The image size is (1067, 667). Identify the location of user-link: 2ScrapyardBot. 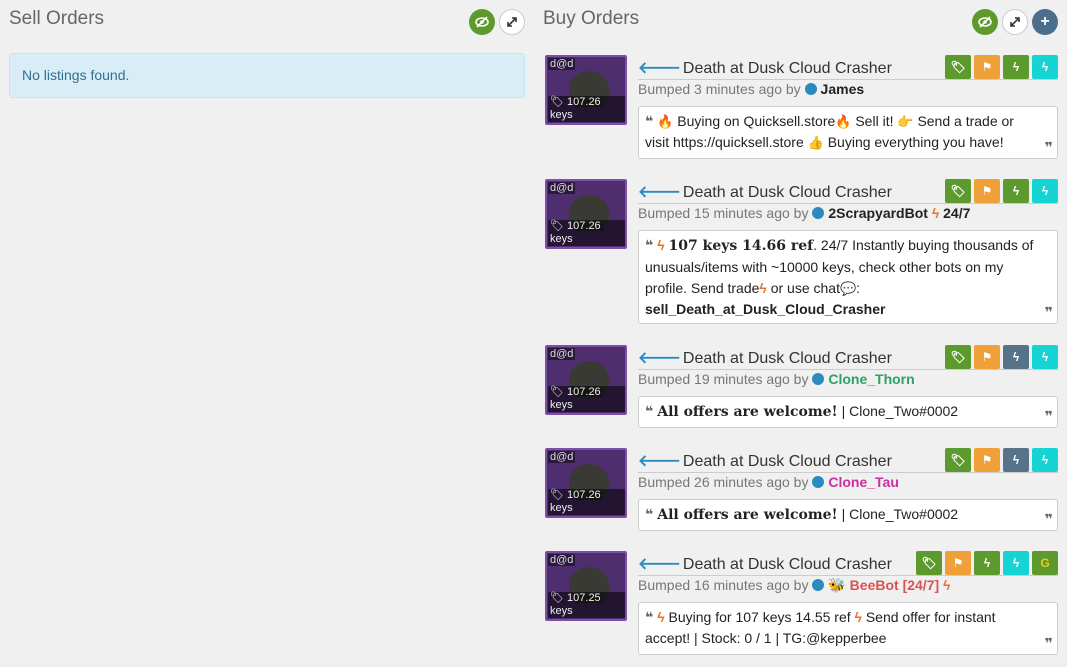
(878, 213).